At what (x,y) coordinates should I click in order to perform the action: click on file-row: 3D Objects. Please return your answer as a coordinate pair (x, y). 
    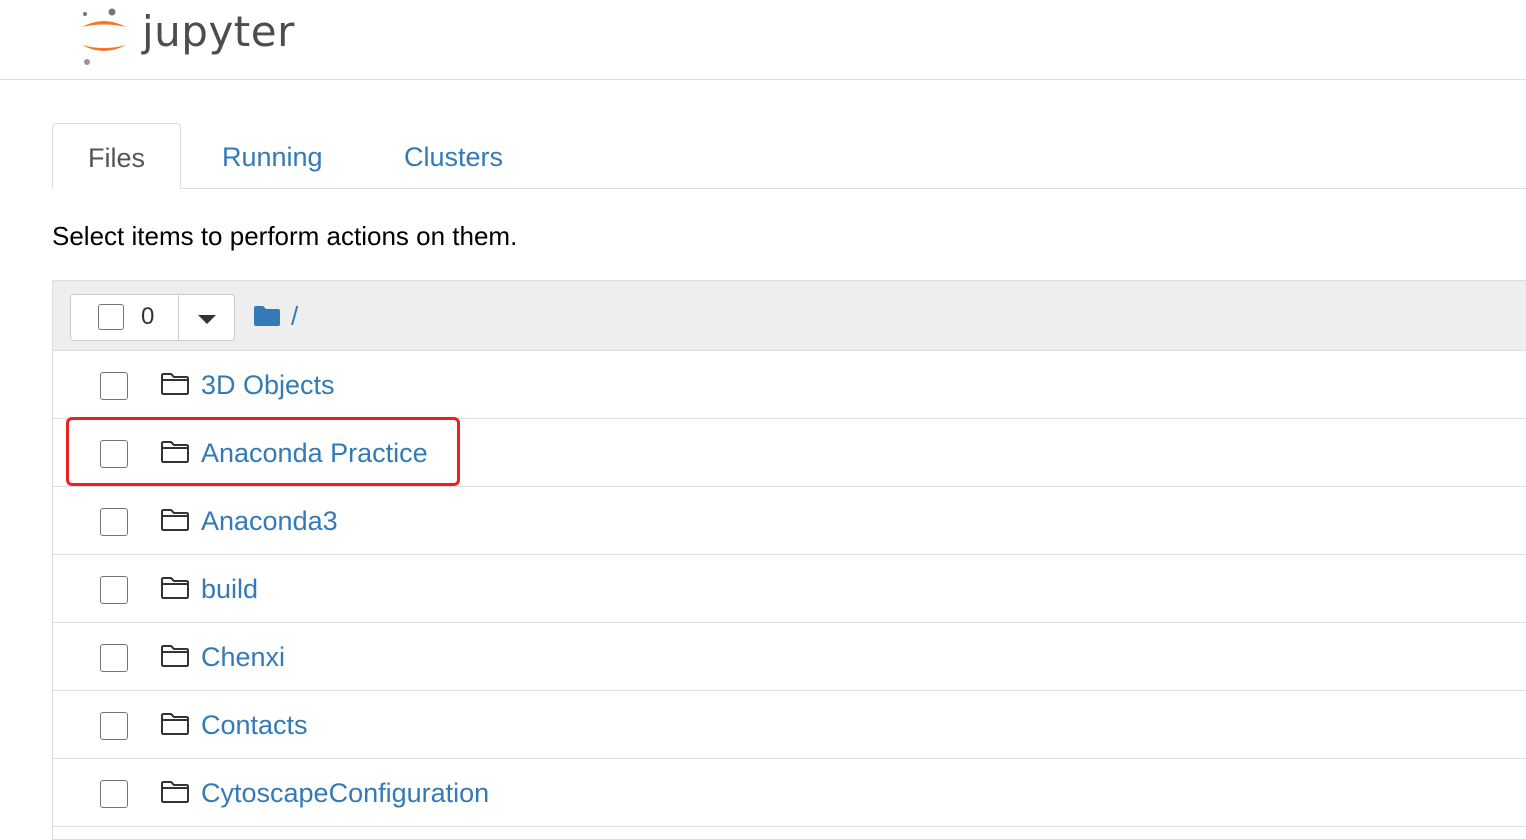
    Looking at the image, I should click on (789, 385).